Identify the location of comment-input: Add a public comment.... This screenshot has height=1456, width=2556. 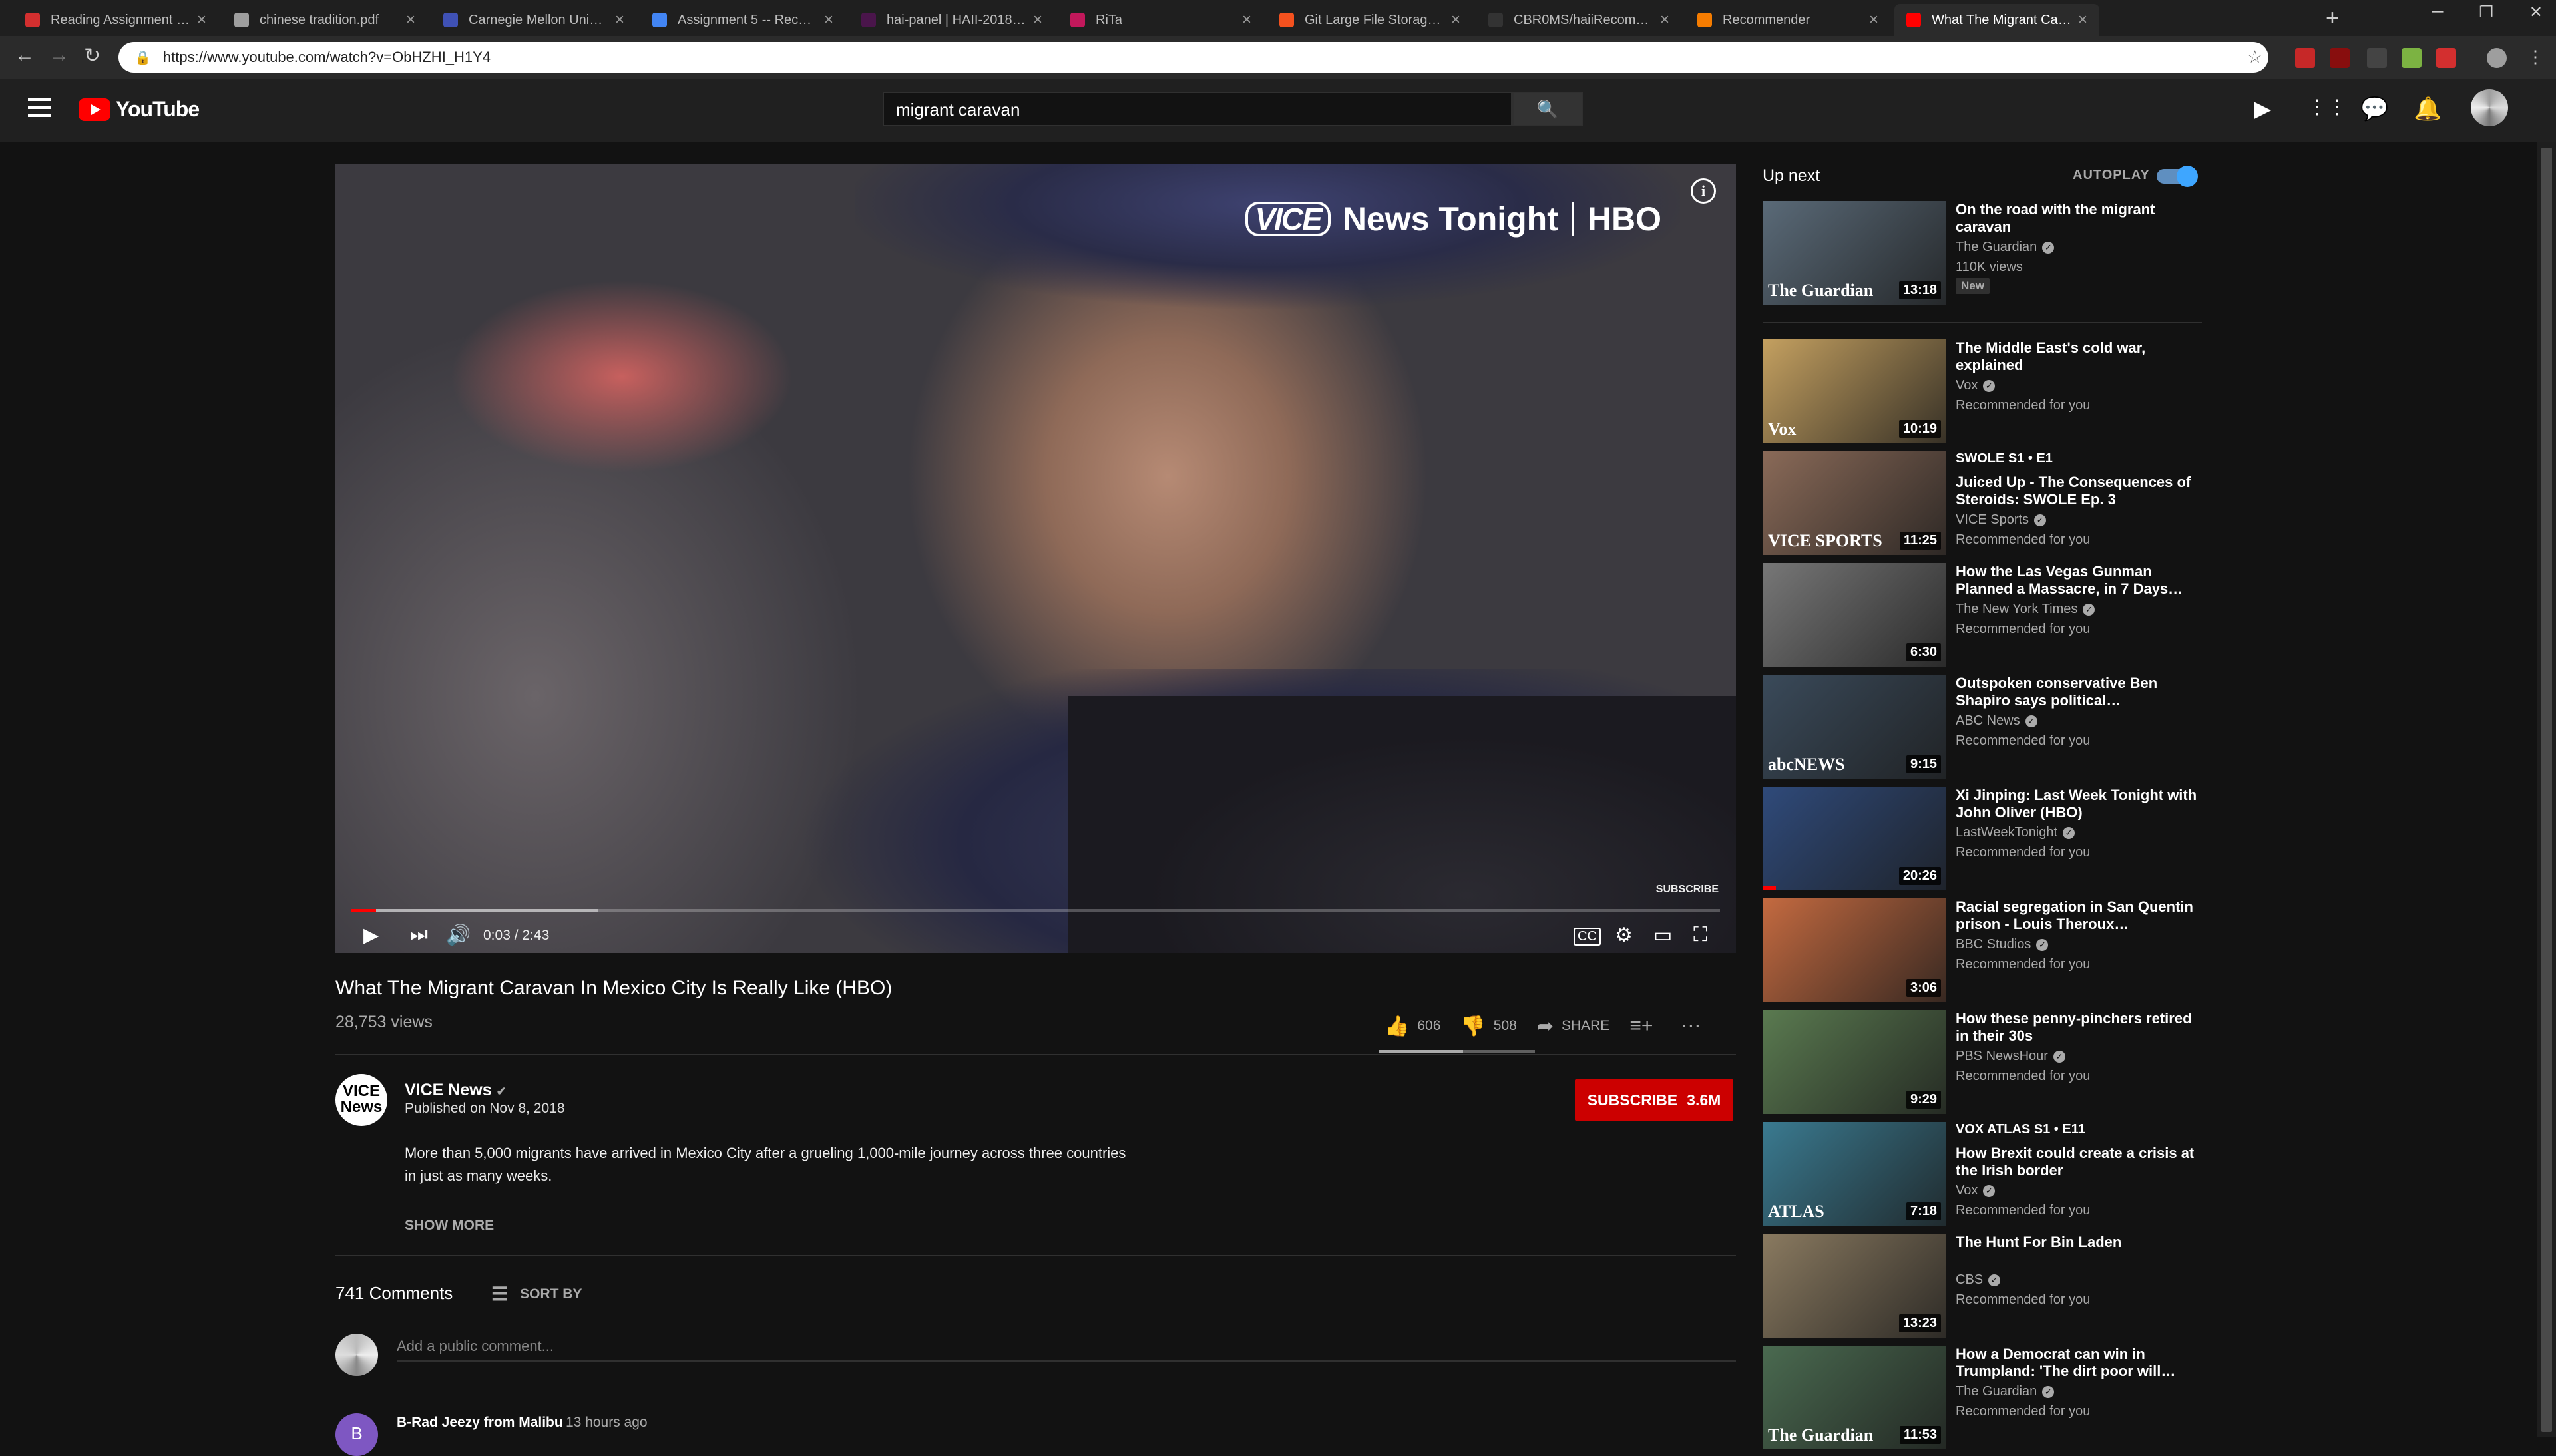
(1066, 1350).